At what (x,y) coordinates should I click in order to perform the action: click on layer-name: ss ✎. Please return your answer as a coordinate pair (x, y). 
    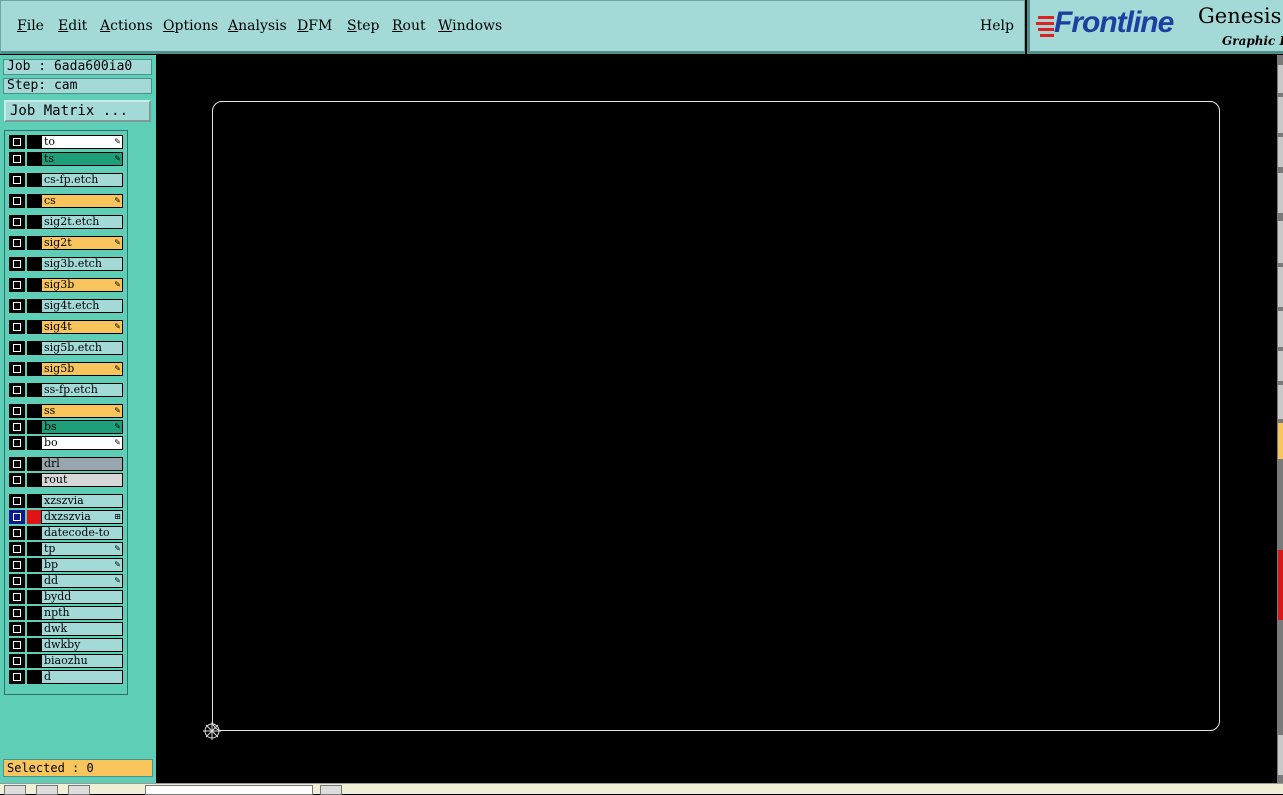
    Looking at the image, I should click on (82, 411).